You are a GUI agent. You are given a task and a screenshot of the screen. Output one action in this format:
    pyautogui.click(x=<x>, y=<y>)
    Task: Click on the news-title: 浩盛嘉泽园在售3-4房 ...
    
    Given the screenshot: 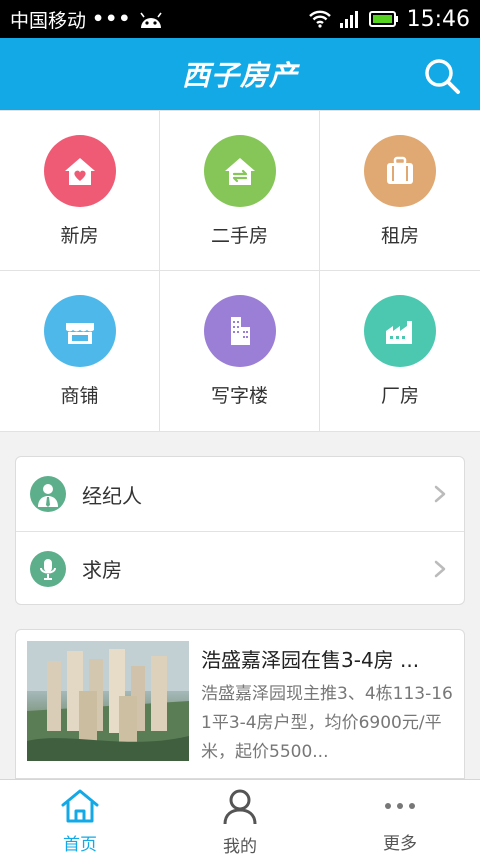 What is the action you would take?
    pyautogui.click(x=310, y=660)
    